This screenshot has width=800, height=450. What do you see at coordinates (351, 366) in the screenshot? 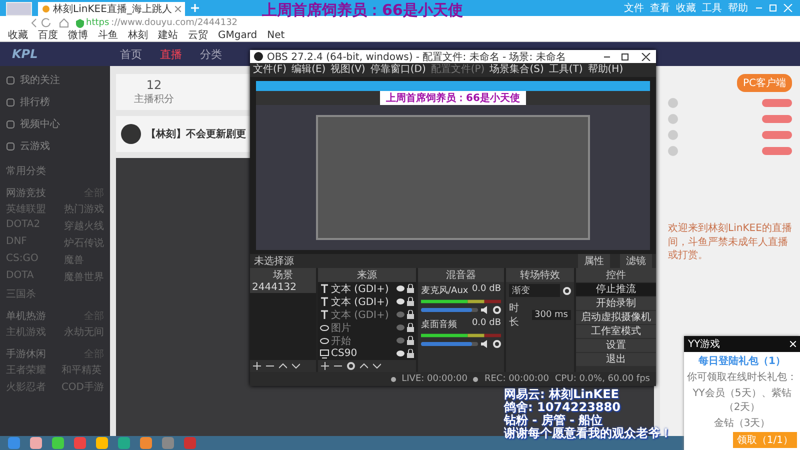
I see `settings-icon` at bounding box center [351, 366].